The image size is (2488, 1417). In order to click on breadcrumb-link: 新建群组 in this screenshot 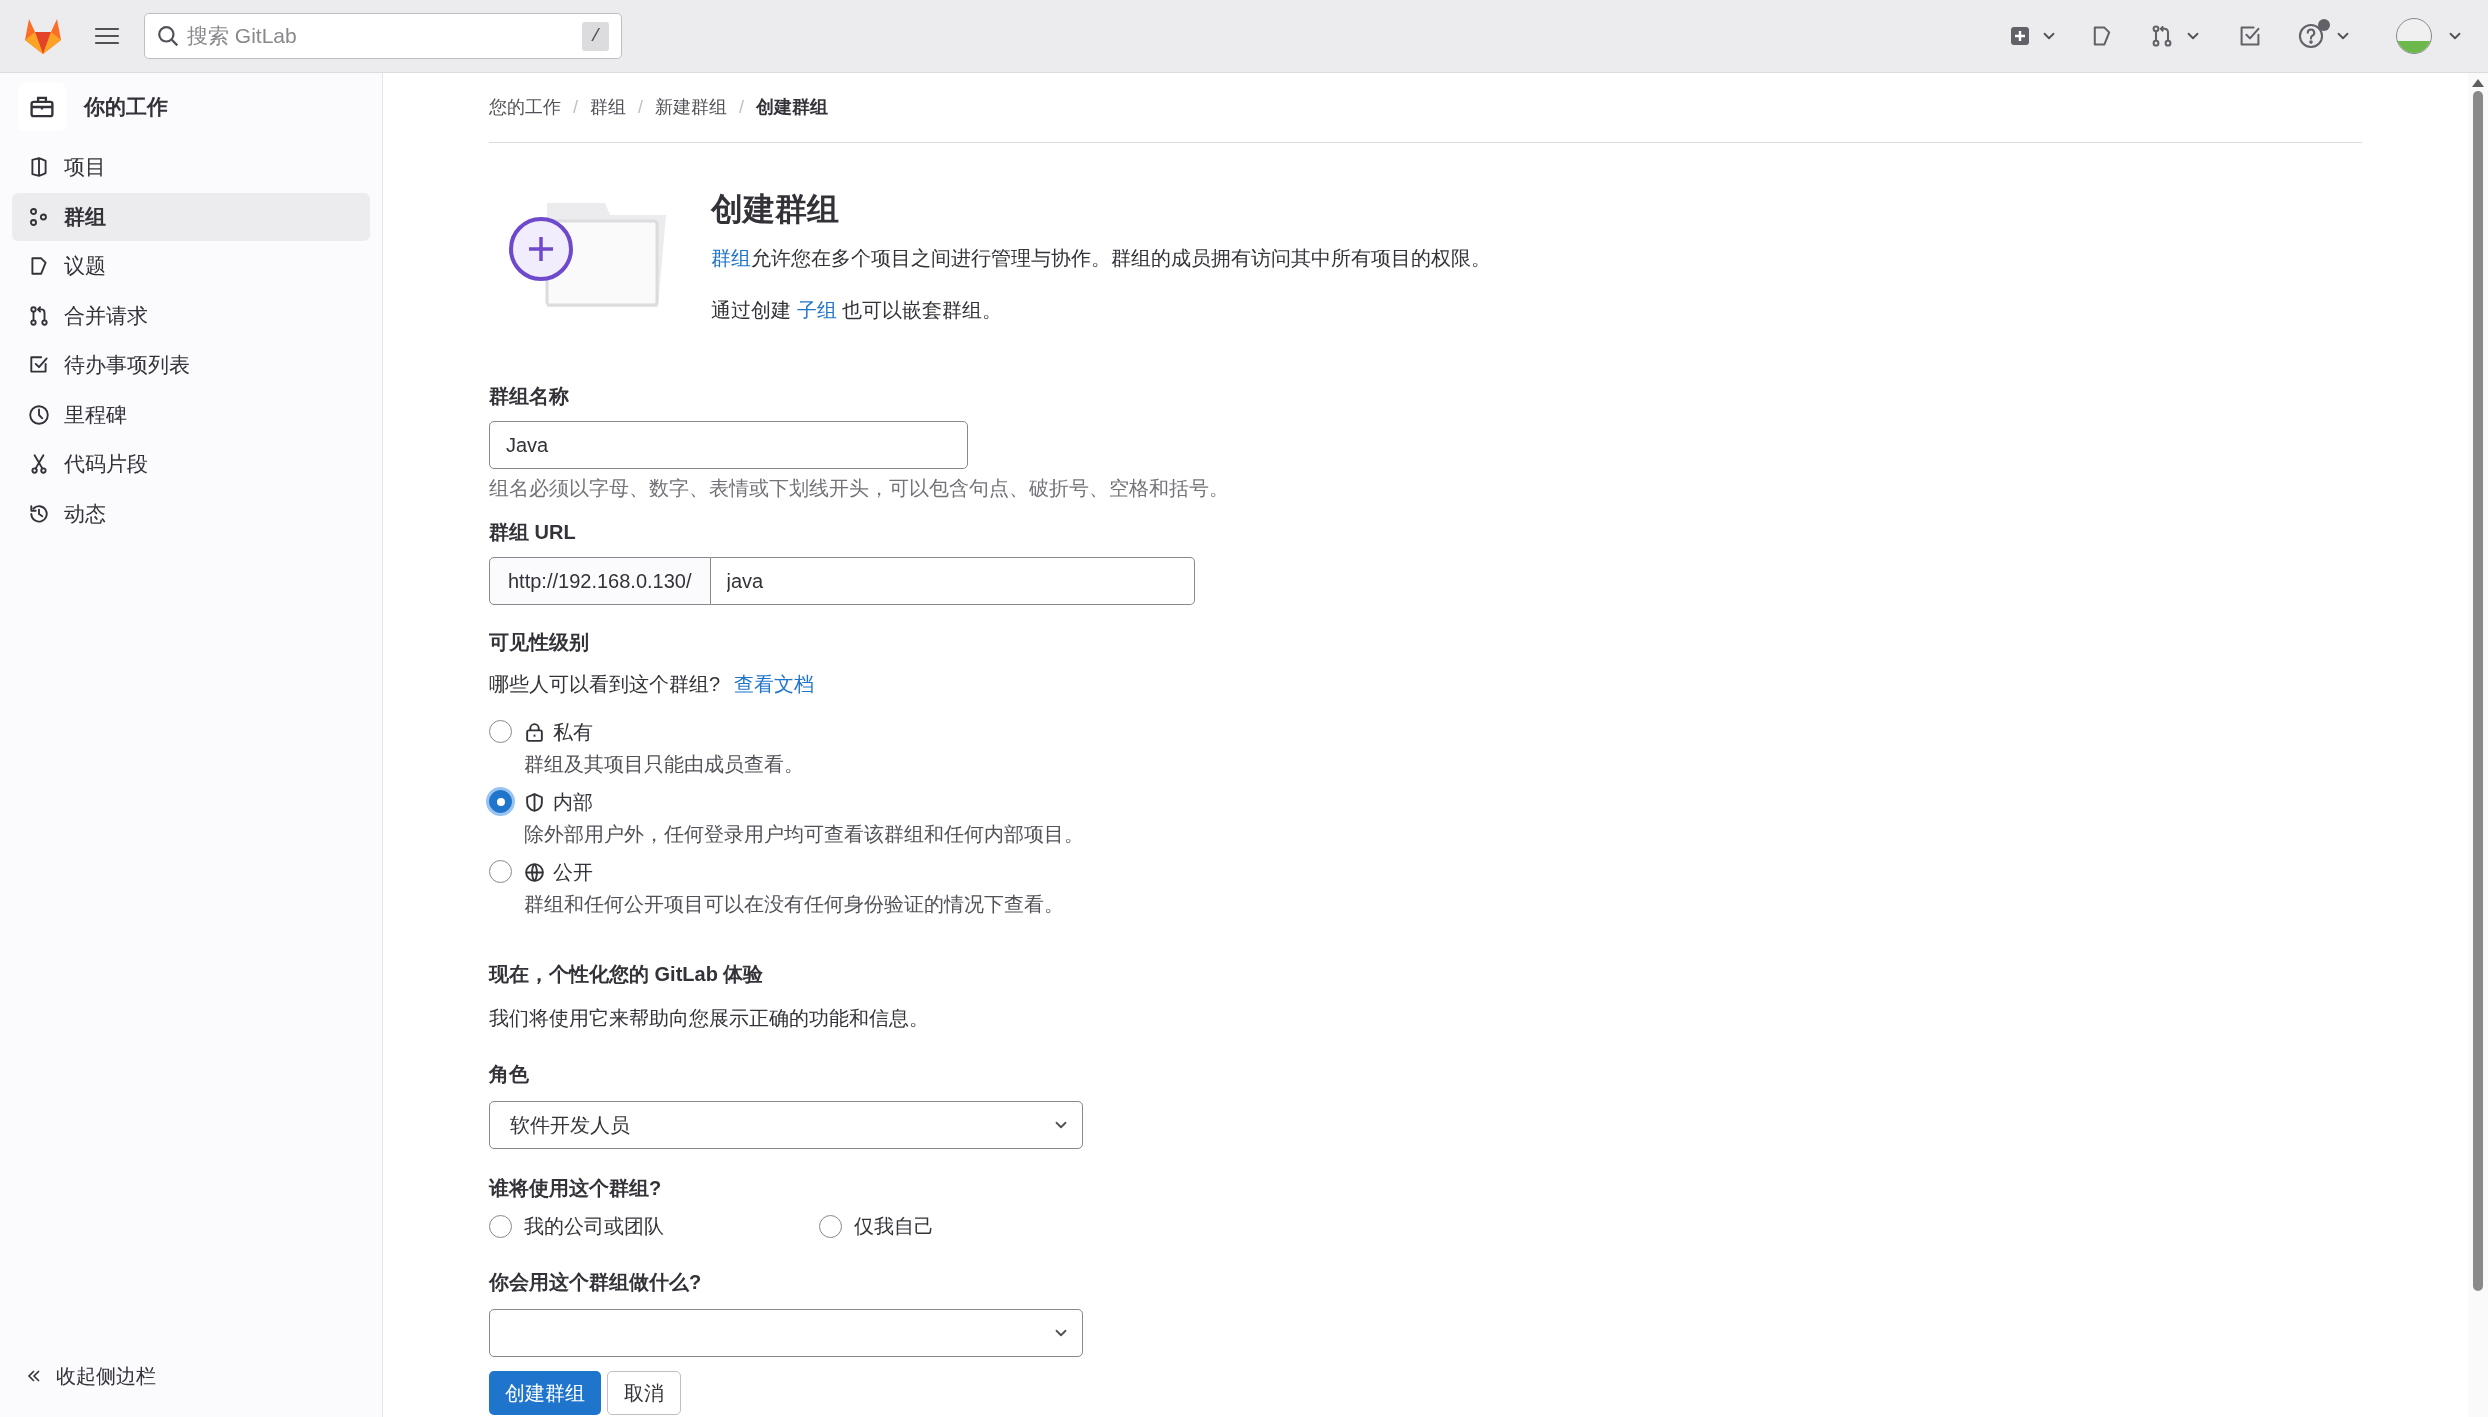, I will do `click(691, 107)`.